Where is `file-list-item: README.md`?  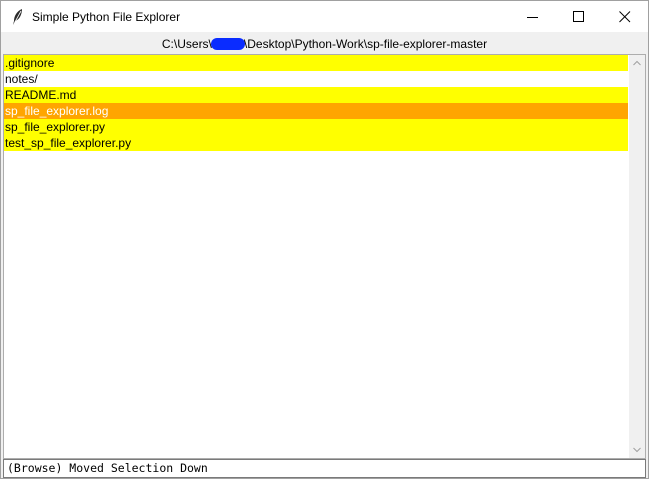 file-list-item: README.md is located at coordinates (316, 95).